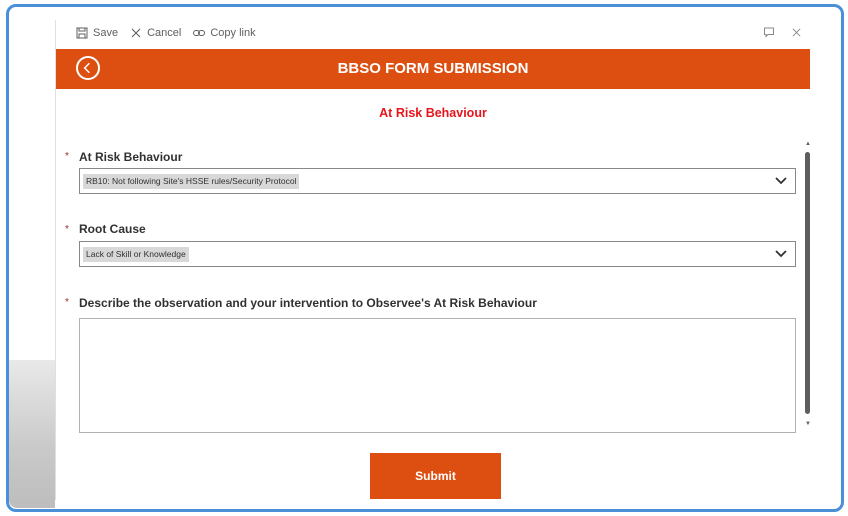 Image resolution: width=848 pixels, height=516 pixels. I want to click on scroll-up-arrow-icon: ▲, so click(808, 144).